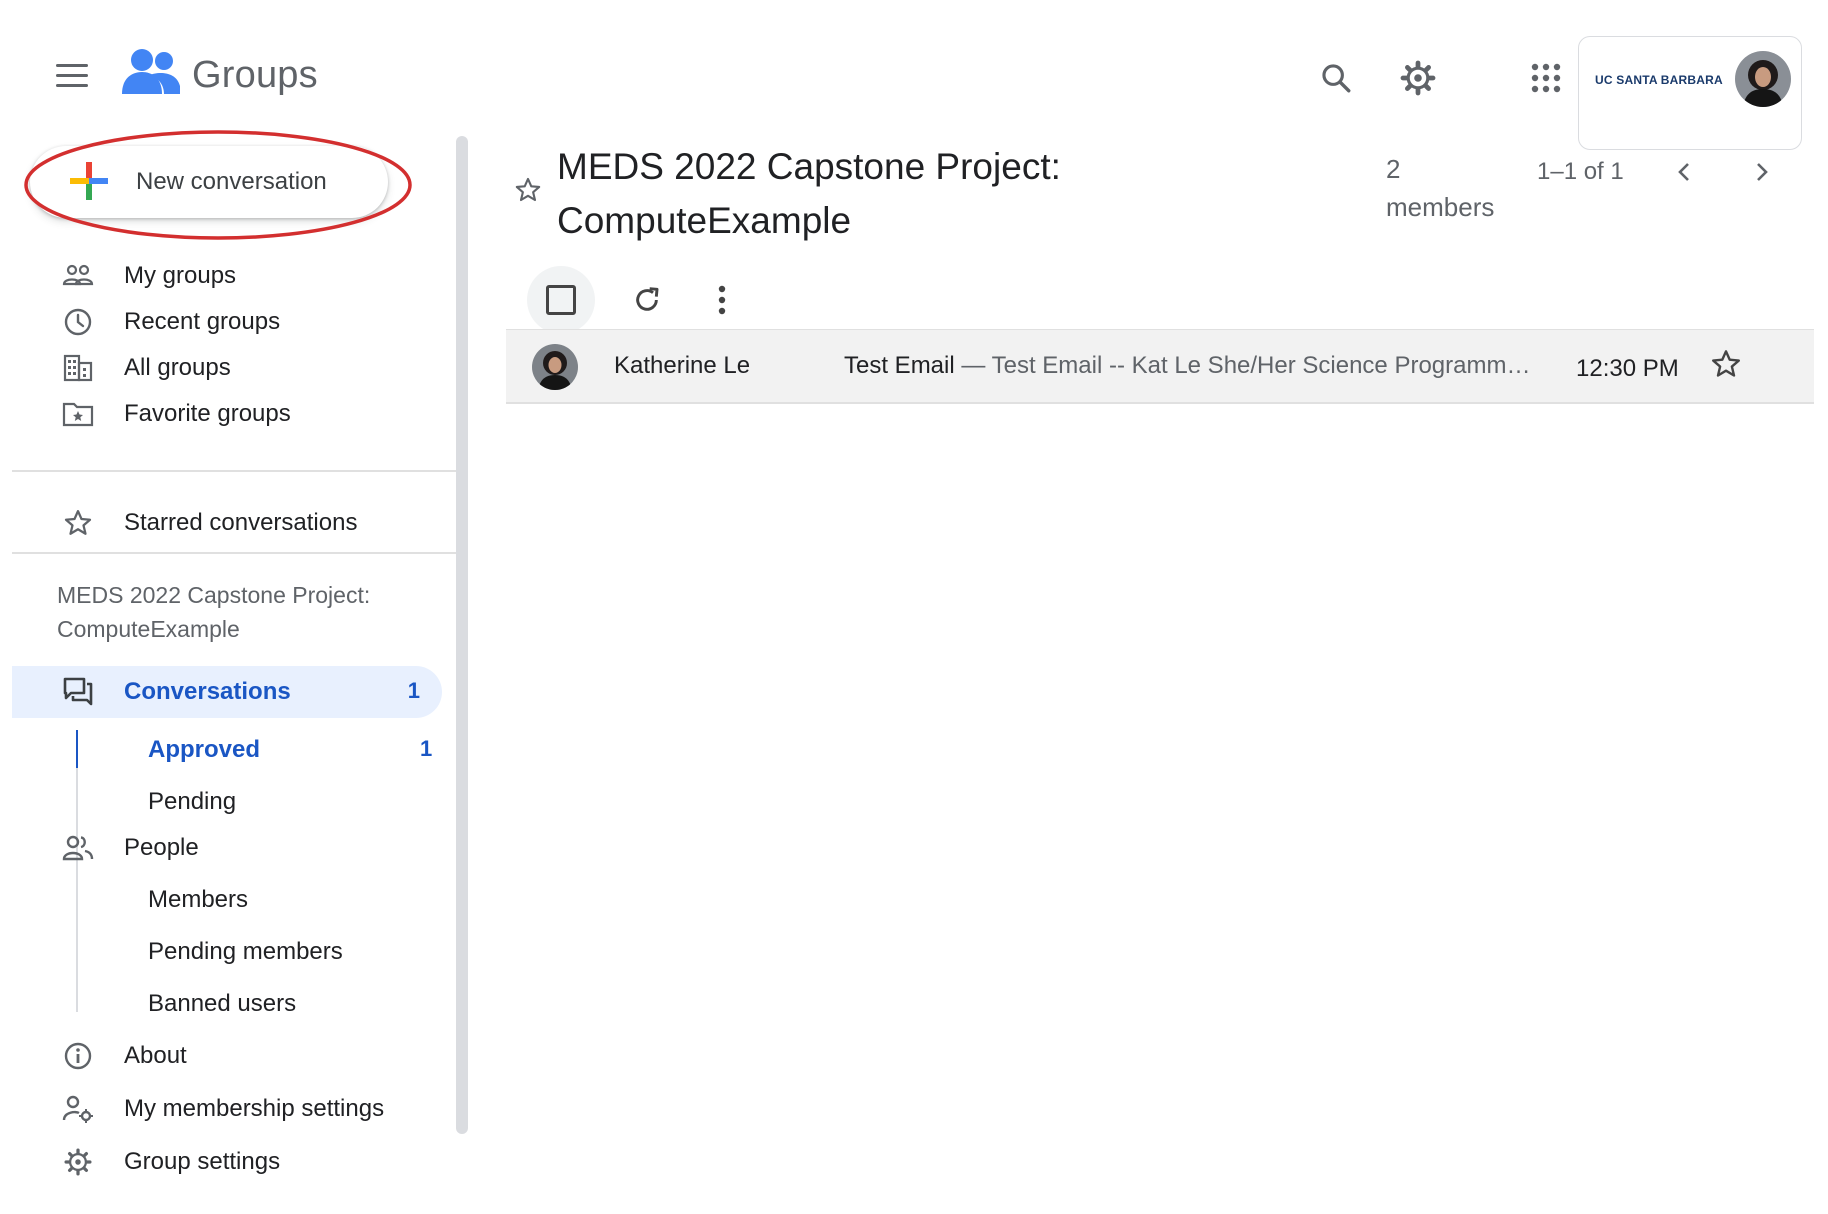 The width and height of the screenshot is (1828, 1214). I want to click on app-title: Groups, so click(255, 75).